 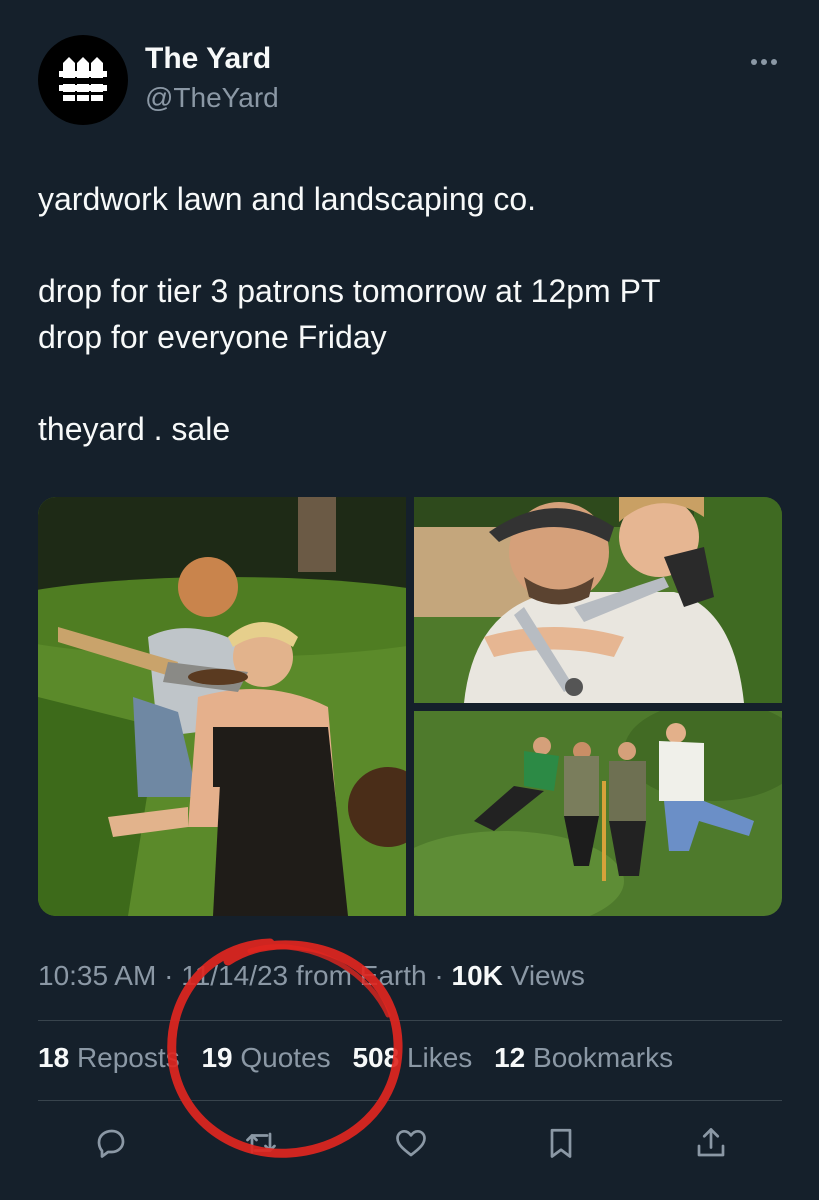 I want to click on action-bar, so click(x=410, y=1143).